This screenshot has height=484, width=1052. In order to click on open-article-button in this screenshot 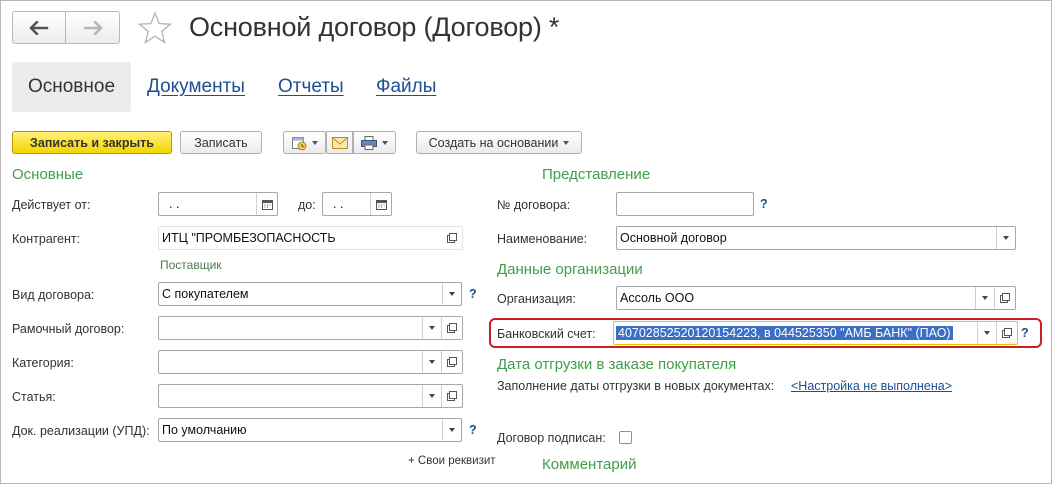, I will do `click(451, 396)`.